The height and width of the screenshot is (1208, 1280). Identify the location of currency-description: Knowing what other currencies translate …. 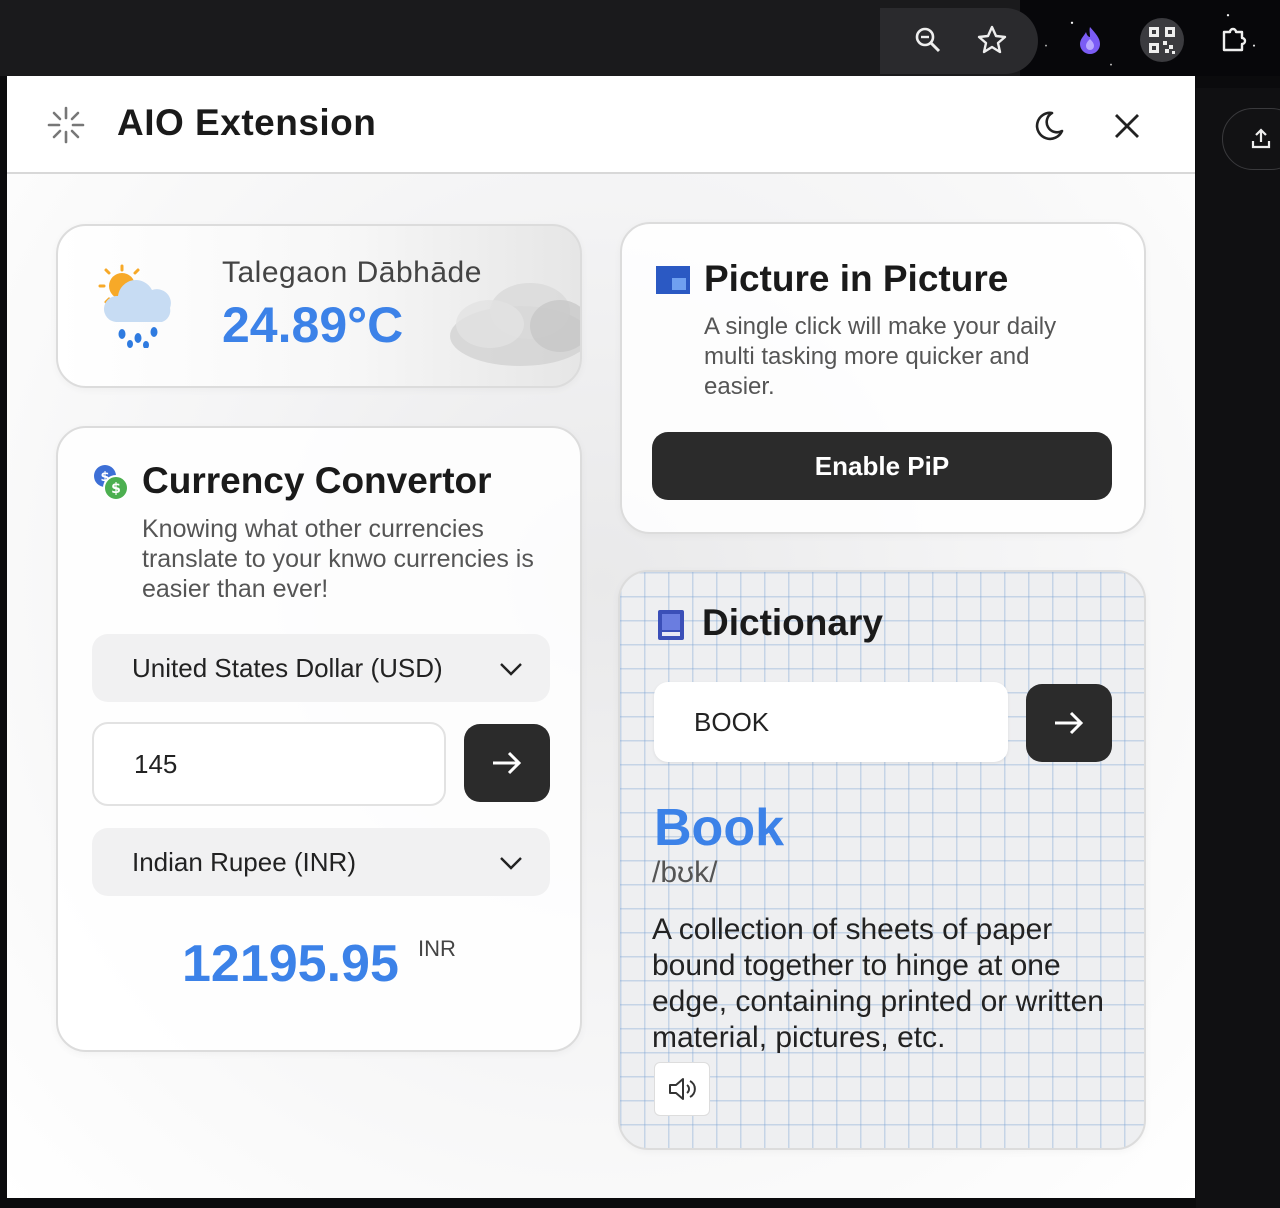
(338, 559).